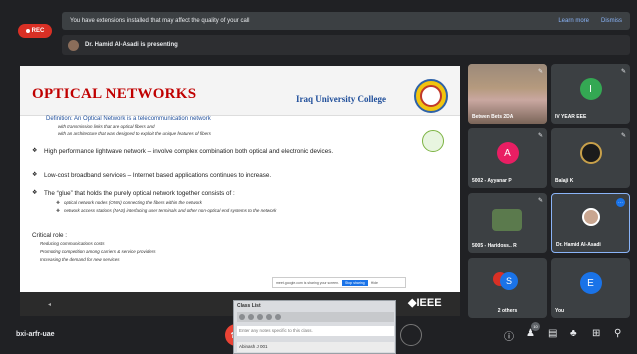 This screenshot has width=637, height=354. Describe the element at coordinates (571, 117) in the screenshot. I see `participant-name: IV YEAR EEE` at that location.